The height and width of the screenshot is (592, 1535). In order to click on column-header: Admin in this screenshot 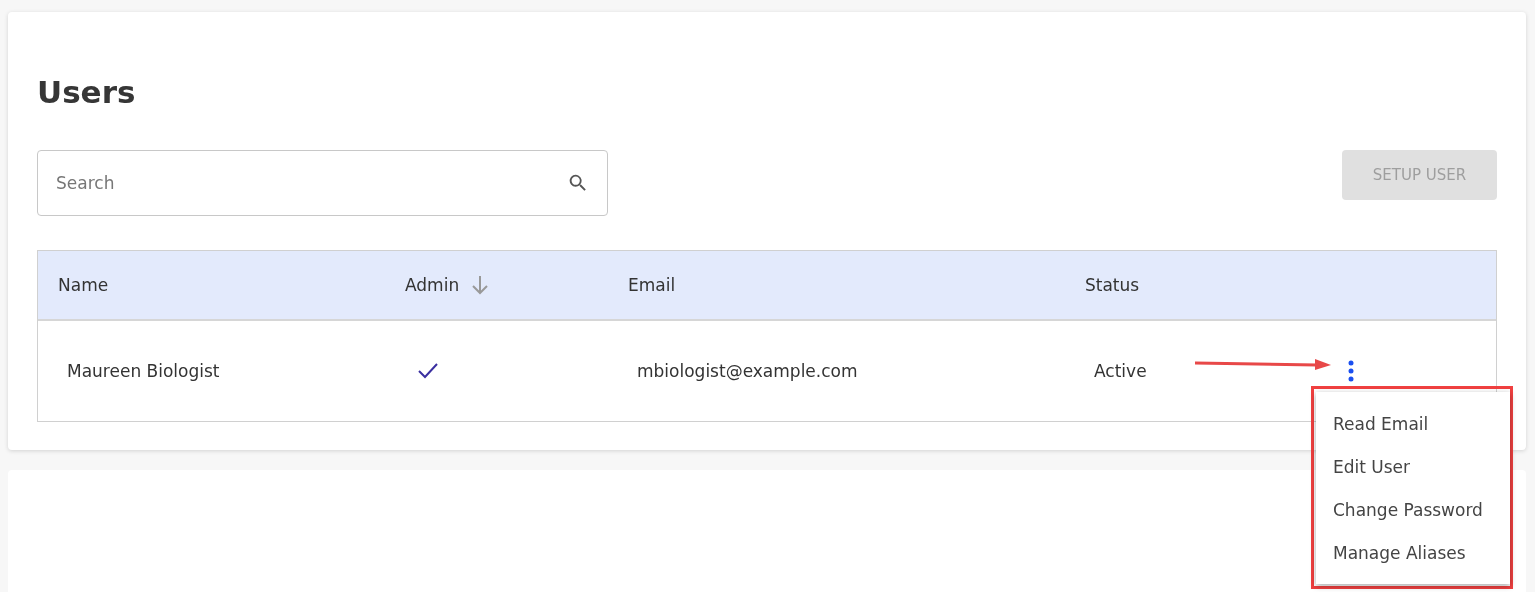, I will do `click(447, 285)`.